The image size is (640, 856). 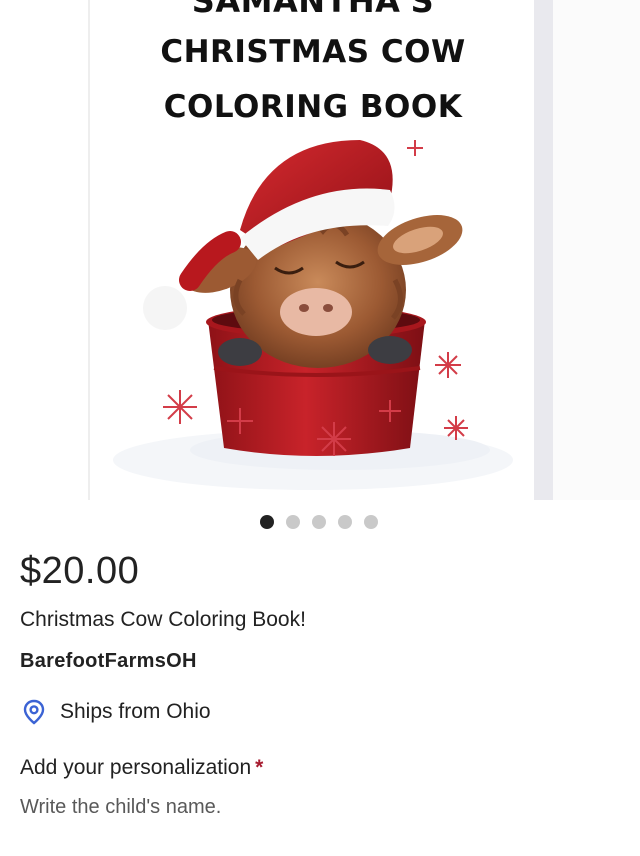 I want to click on cover-title-line-1: SAMANTHA'S, so click(x=313, y=10).